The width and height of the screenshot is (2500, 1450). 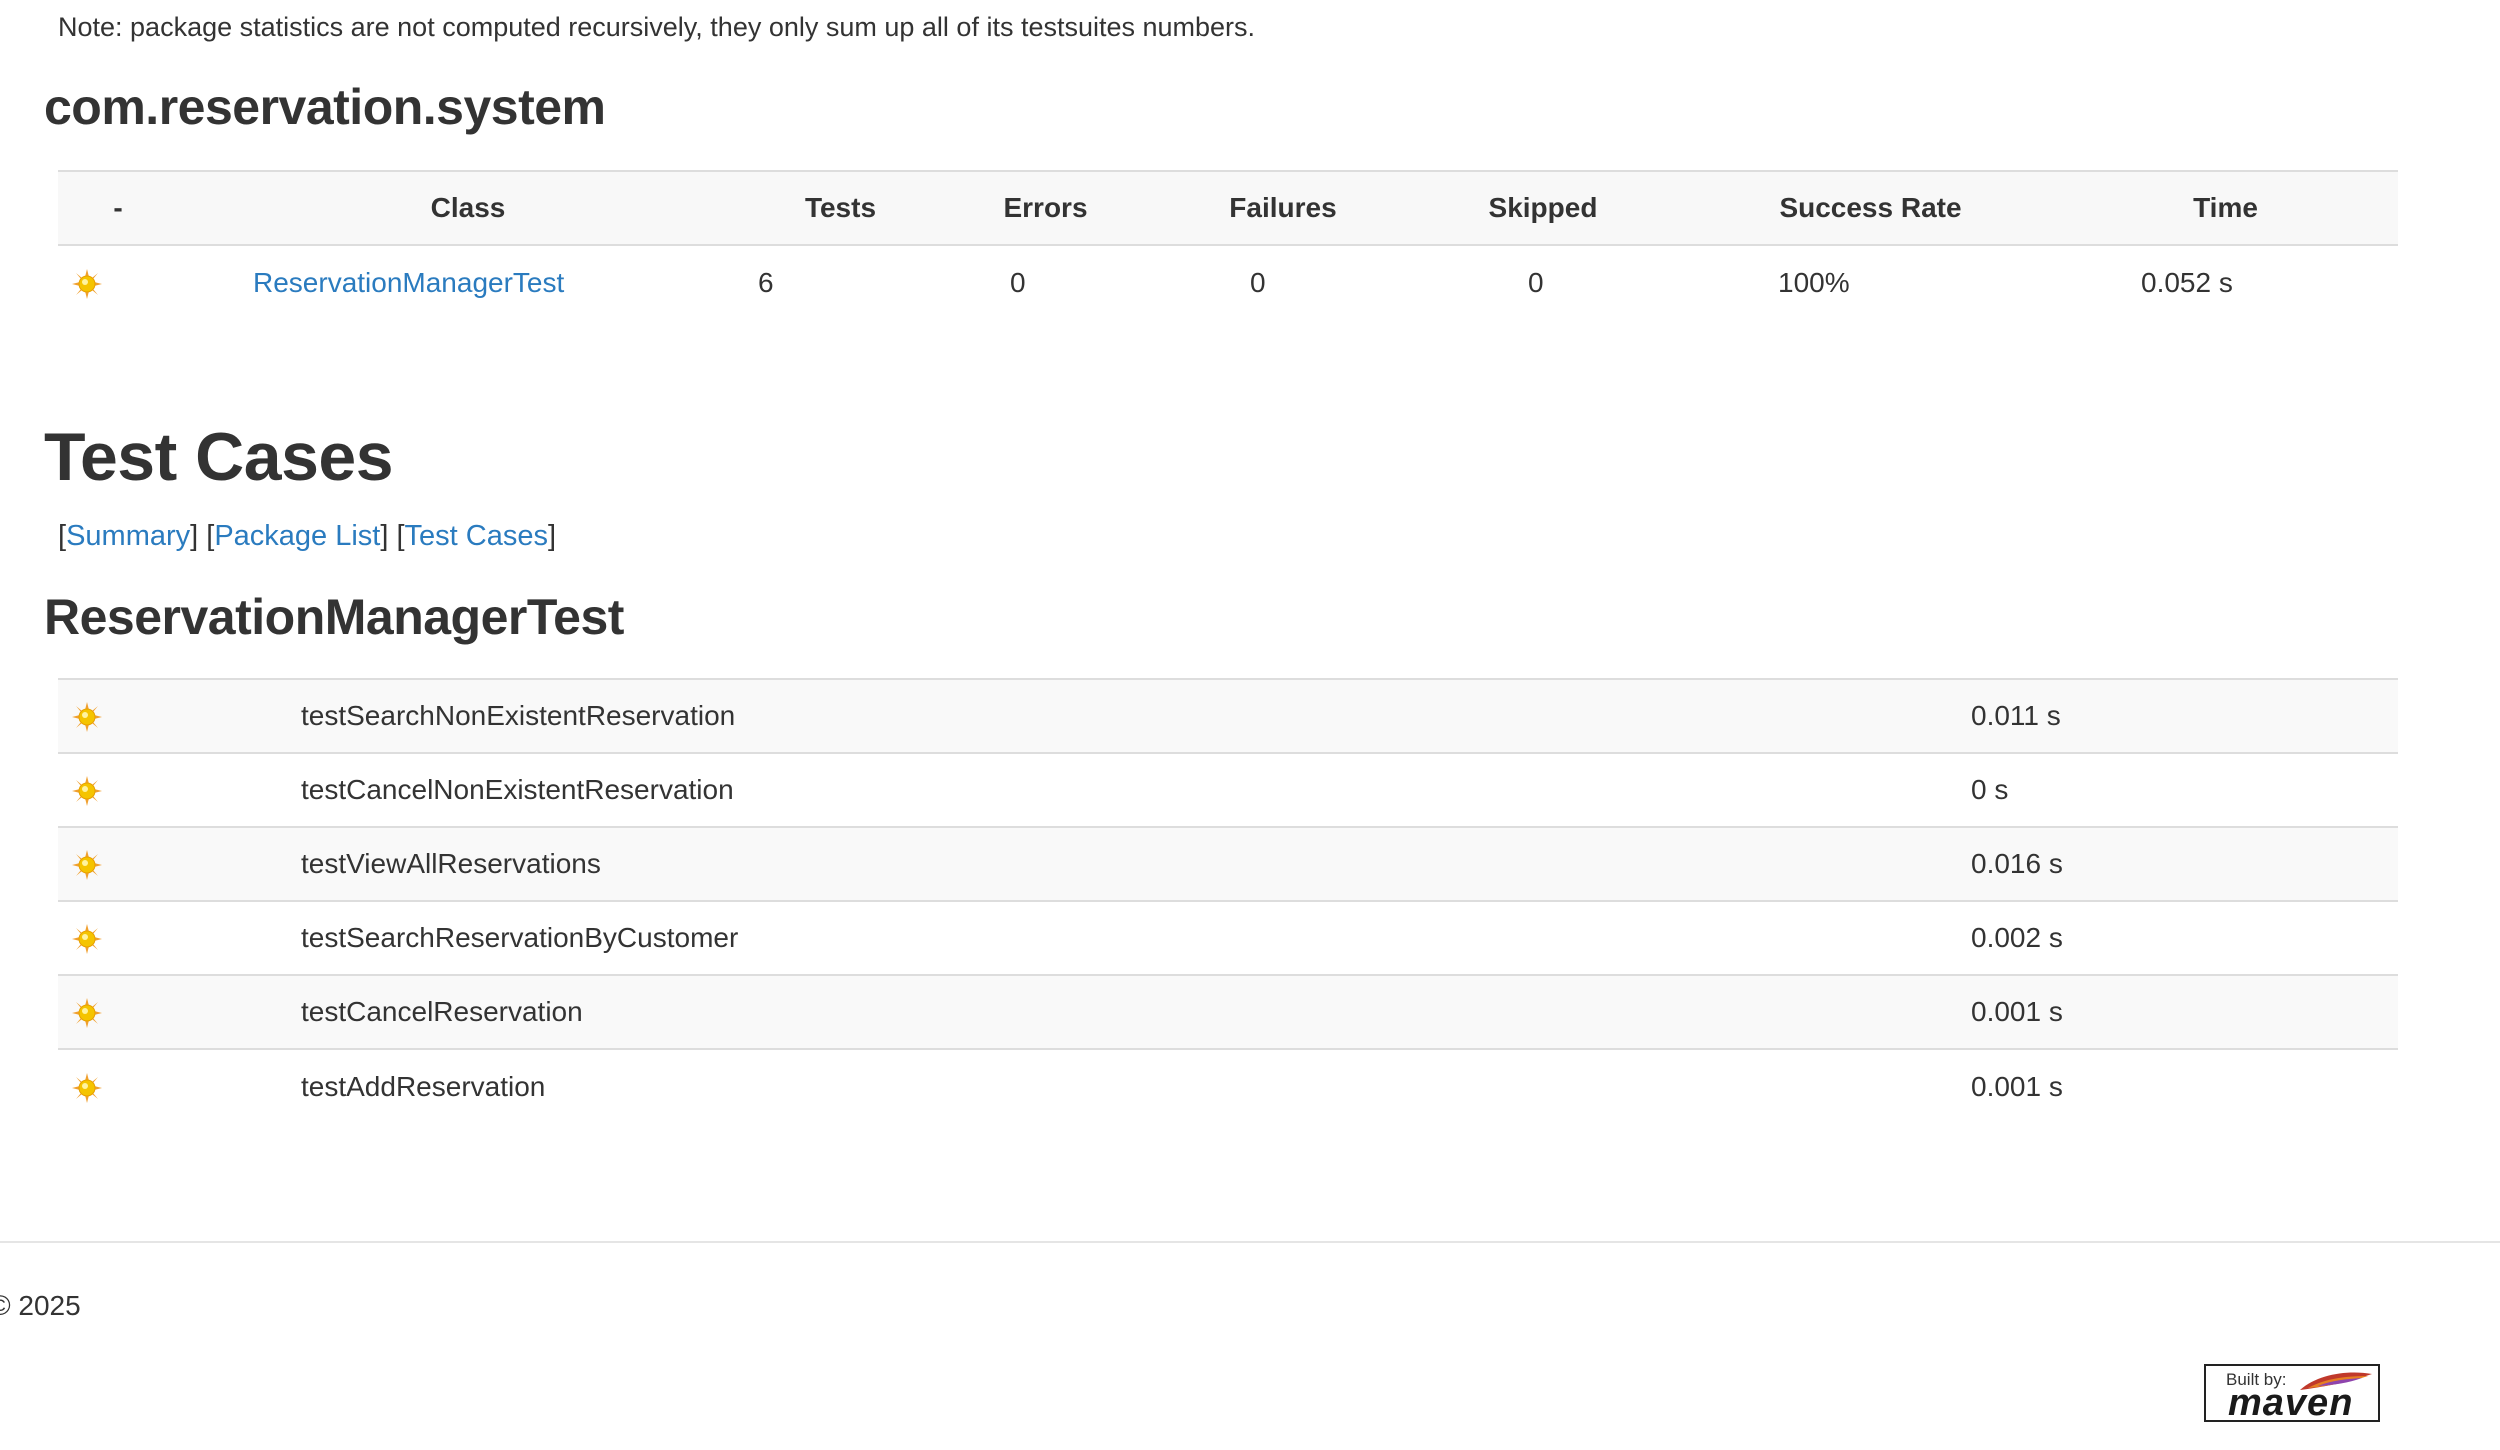 I want to click on copyright: © 2025, so click(x=40, y=1305).